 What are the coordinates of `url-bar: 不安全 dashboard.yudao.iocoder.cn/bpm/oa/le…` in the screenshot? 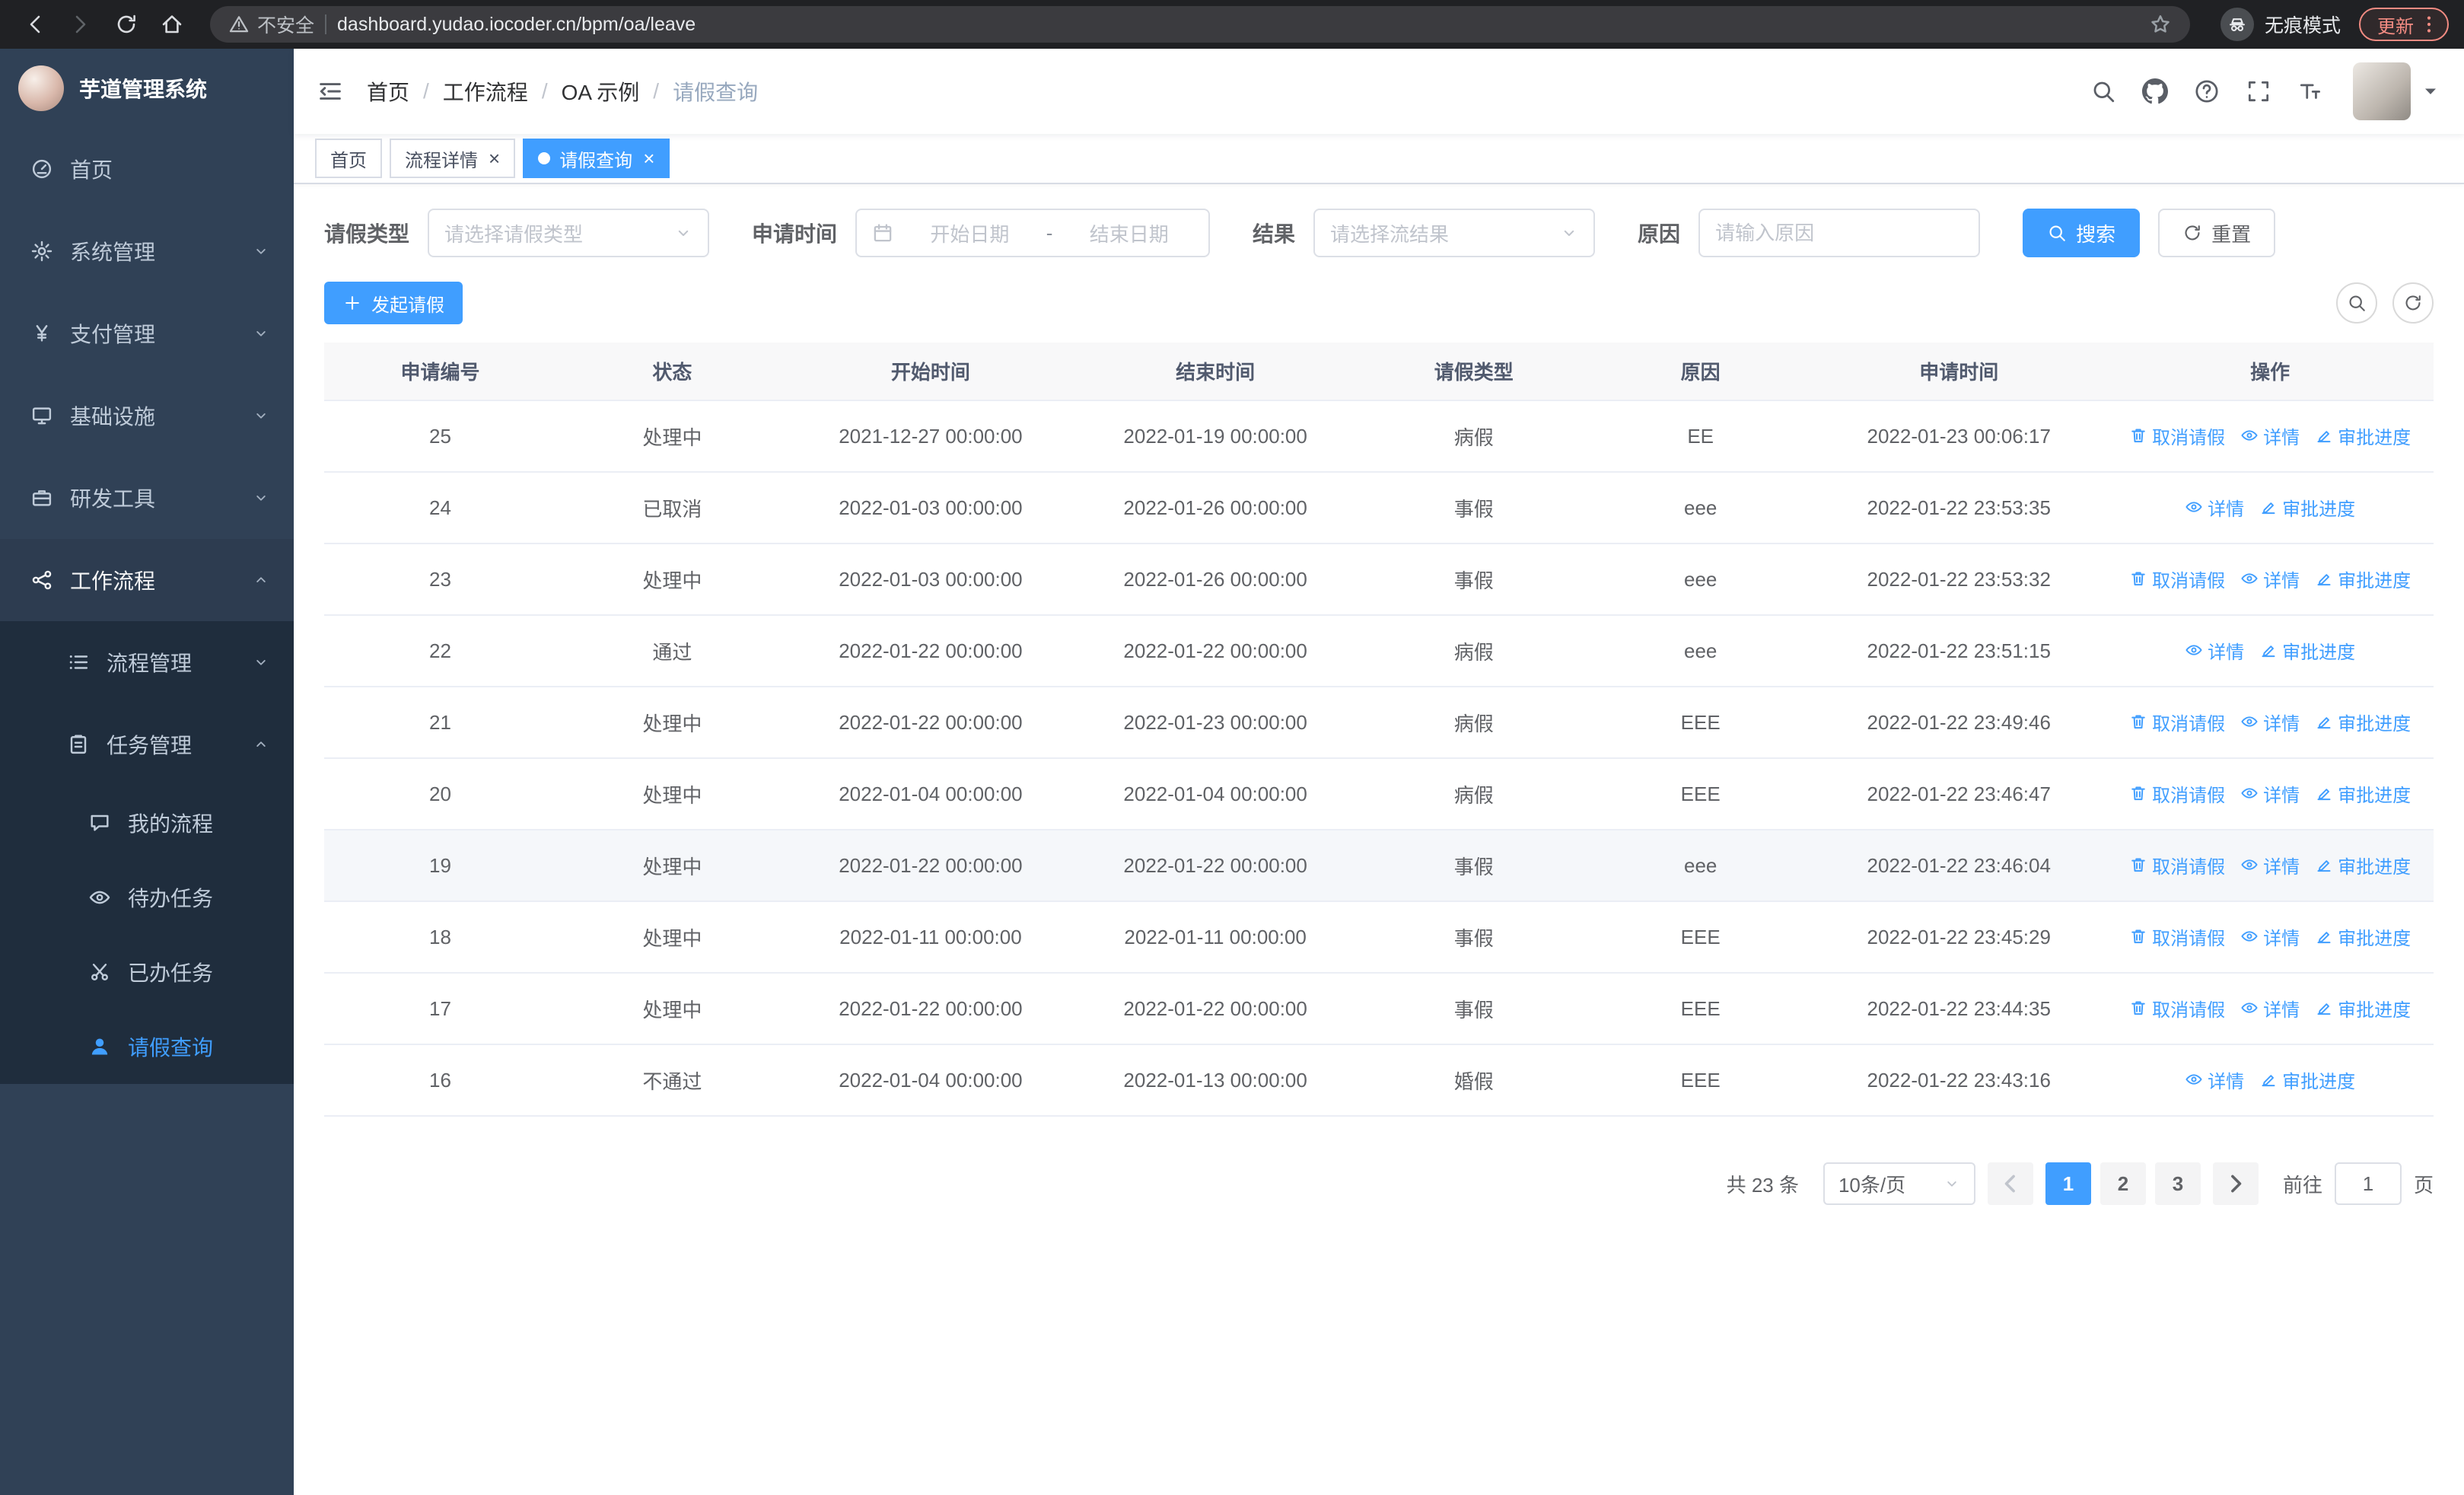 It's located at (1200, 25).